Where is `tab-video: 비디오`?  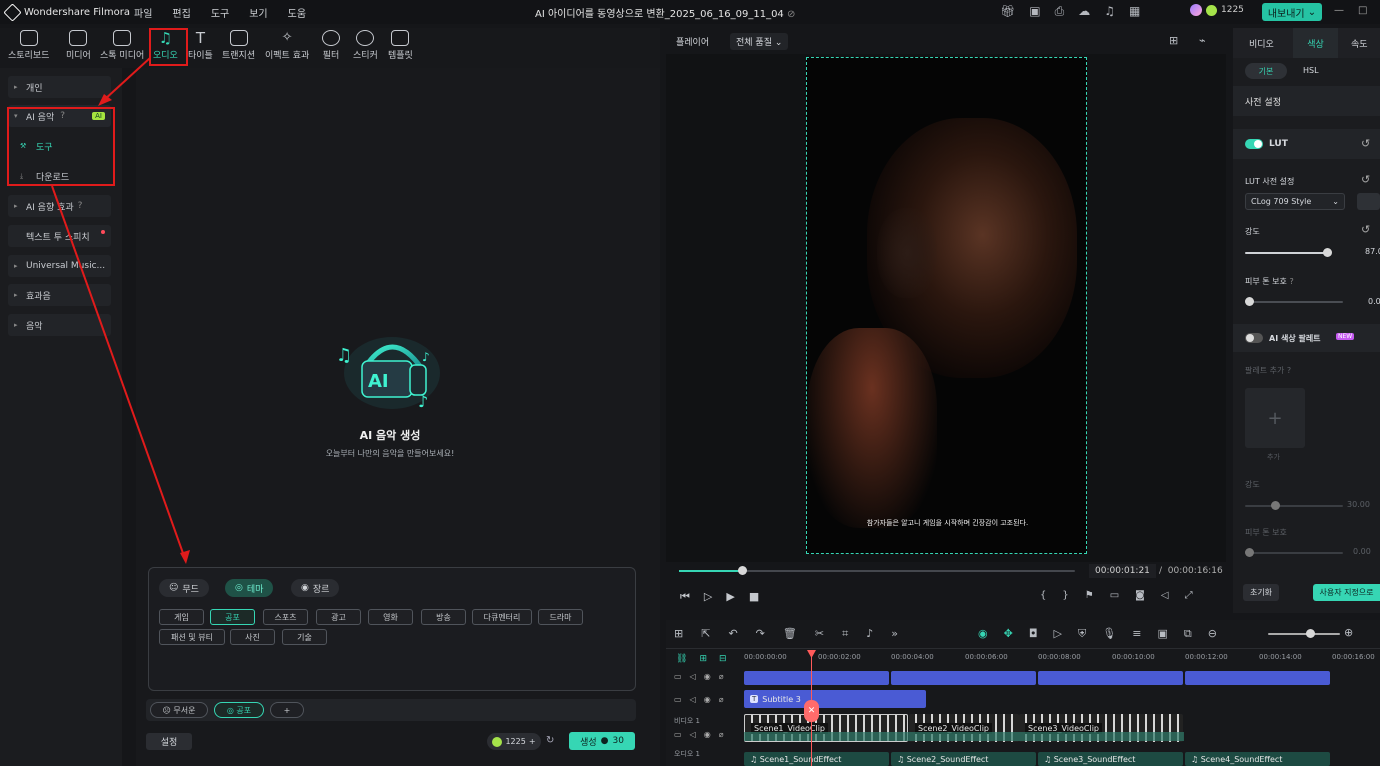
tab-video: 비디오 is located at coordinates (1261, 43).